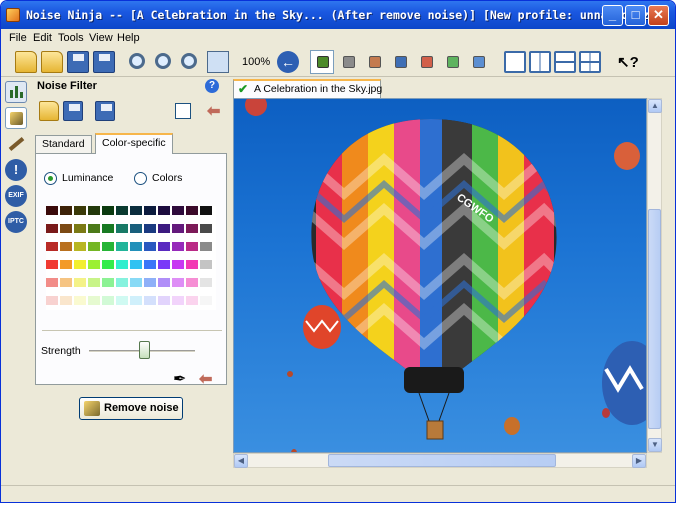 The width and height of the screenshot is (680, 512). I want to click on save-profile-icon, so click(73, 111).